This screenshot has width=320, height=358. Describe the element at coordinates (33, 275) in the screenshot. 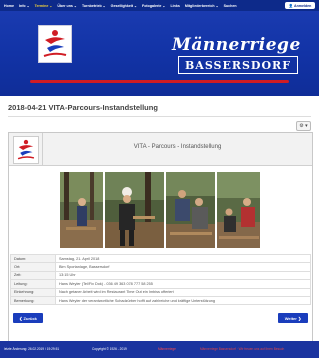

I see `row-key: Zeit:` at that location.